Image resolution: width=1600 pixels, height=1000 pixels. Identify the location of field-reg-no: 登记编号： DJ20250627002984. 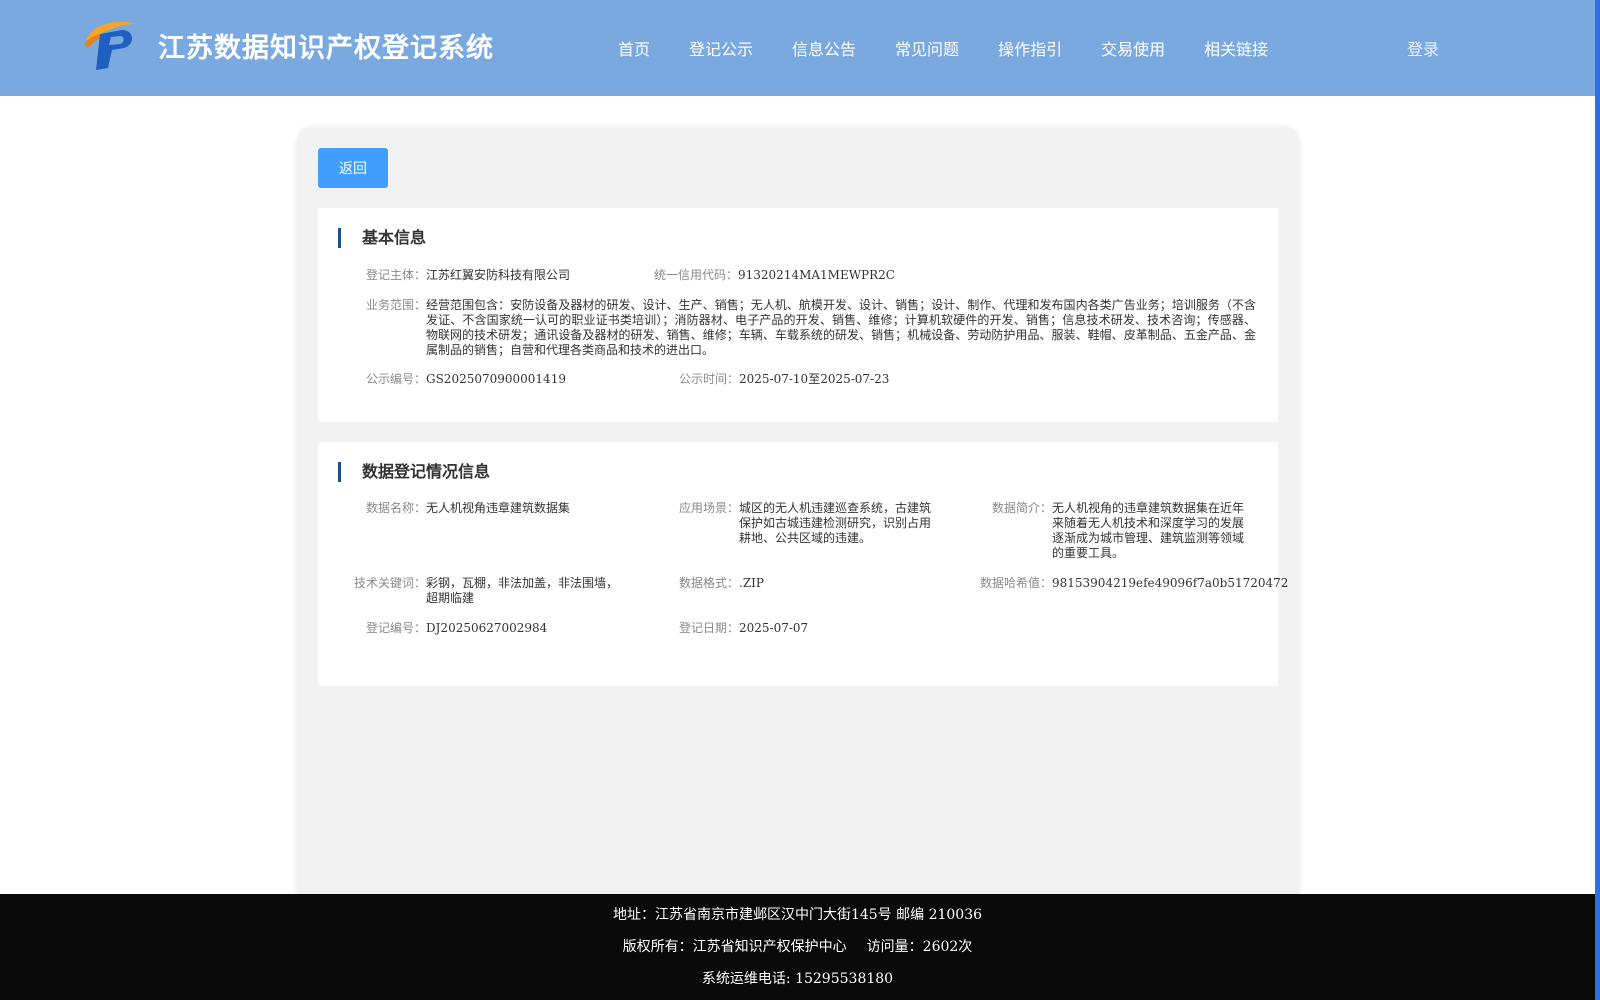
(516, 628).